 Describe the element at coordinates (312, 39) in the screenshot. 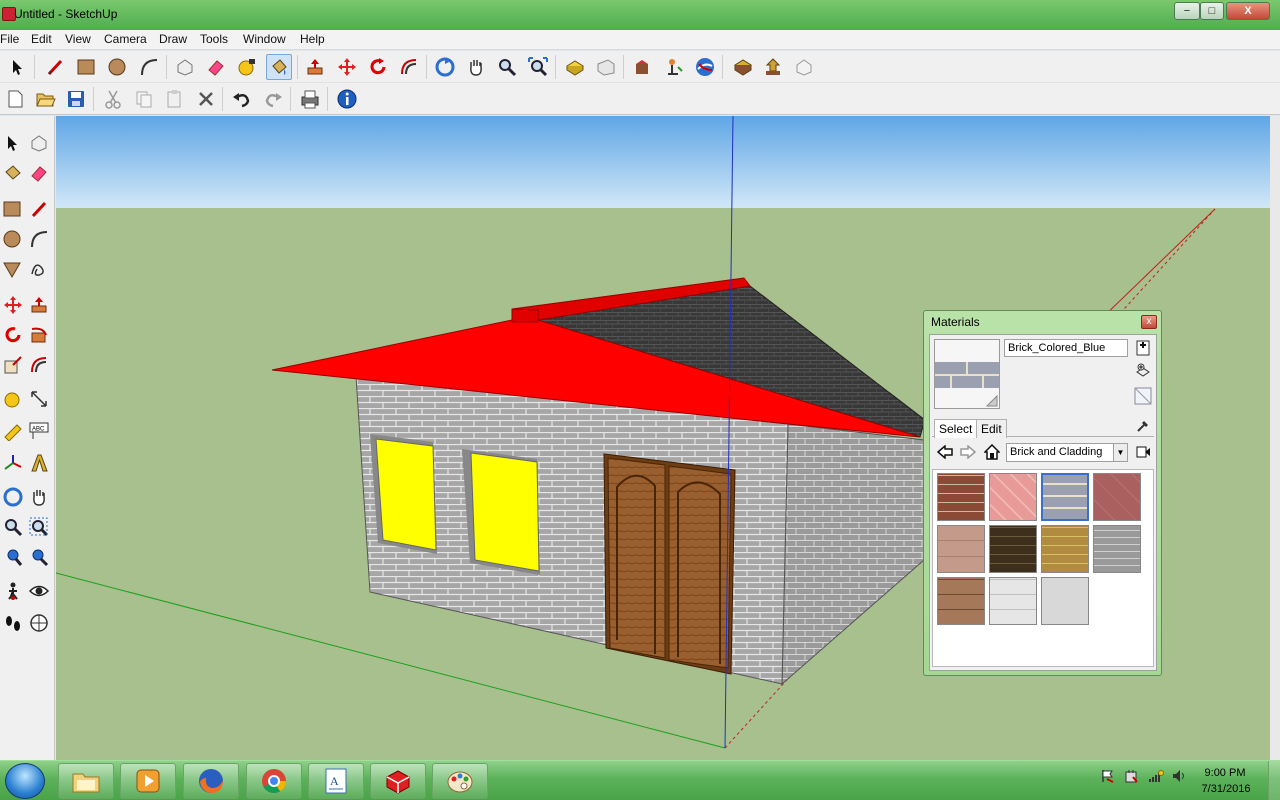

I see `menu-help: Help` at that location.